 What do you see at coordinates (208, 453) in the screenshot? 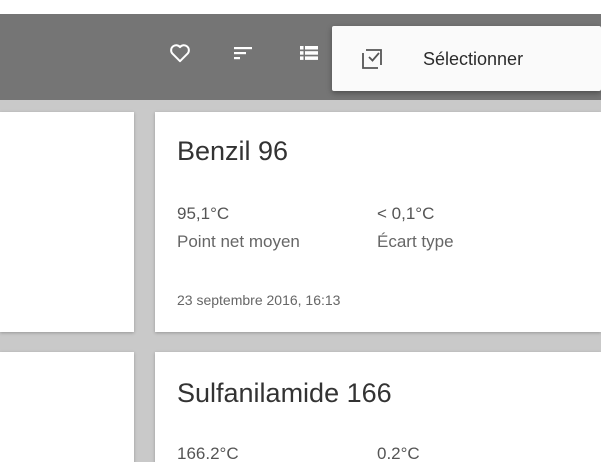
I see `mean-value: 166.2°C` at bounding box center [208, 453].